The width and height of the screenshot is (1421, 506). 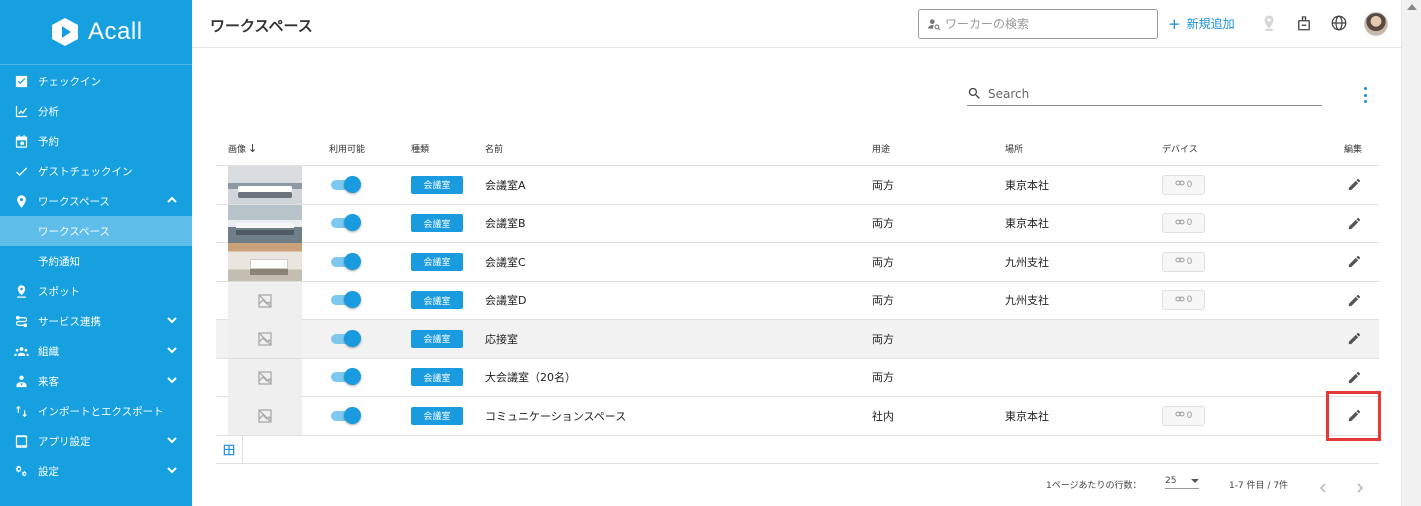 I want to click on col-image: 画像 ↓, so click(x=242, y=148).